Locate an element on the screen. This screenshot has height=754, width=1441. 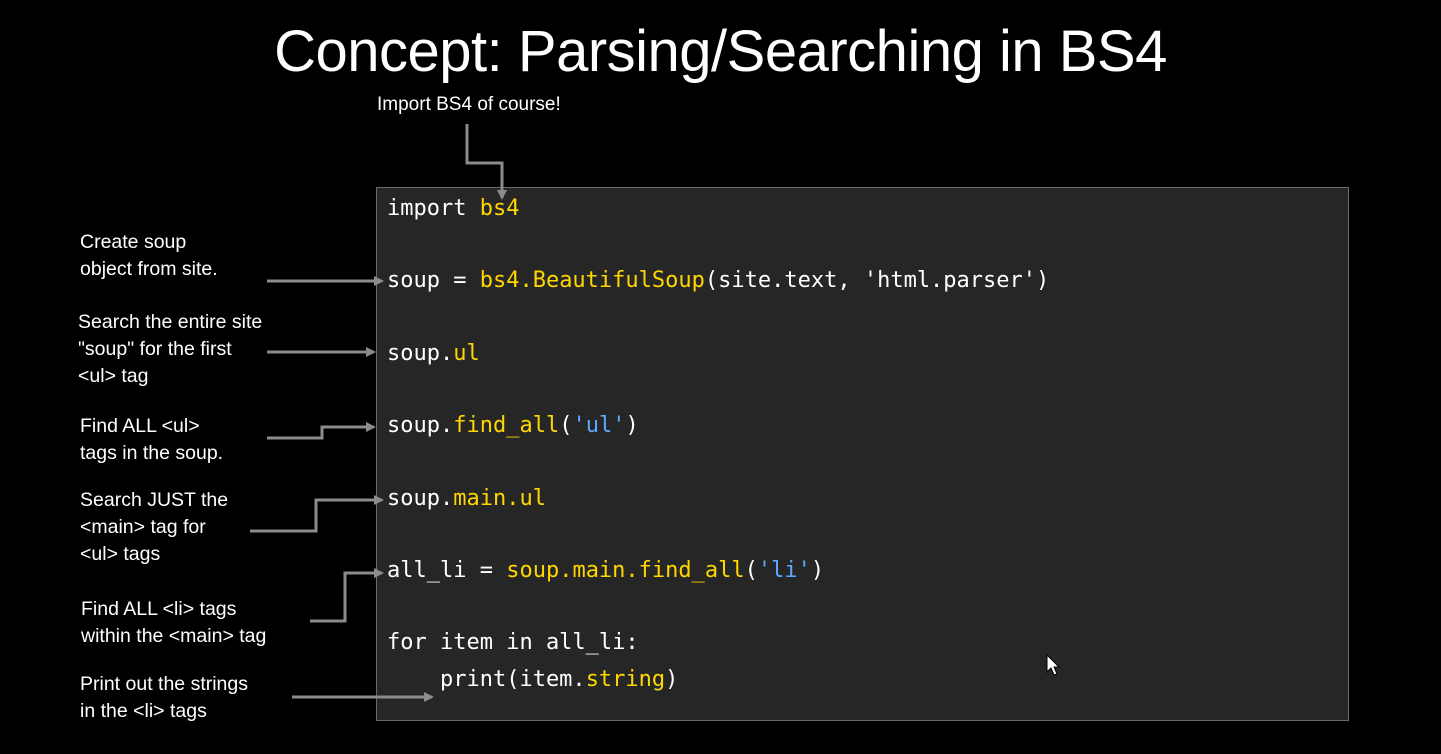
arrow-find-all-li is located at coordinates (347, 595).